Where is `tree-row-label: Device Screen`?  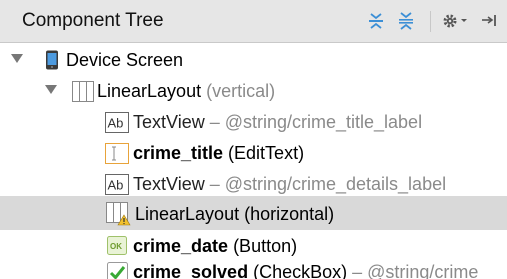 tree-row-label: Device Screen is located at coordinates (125, 60).